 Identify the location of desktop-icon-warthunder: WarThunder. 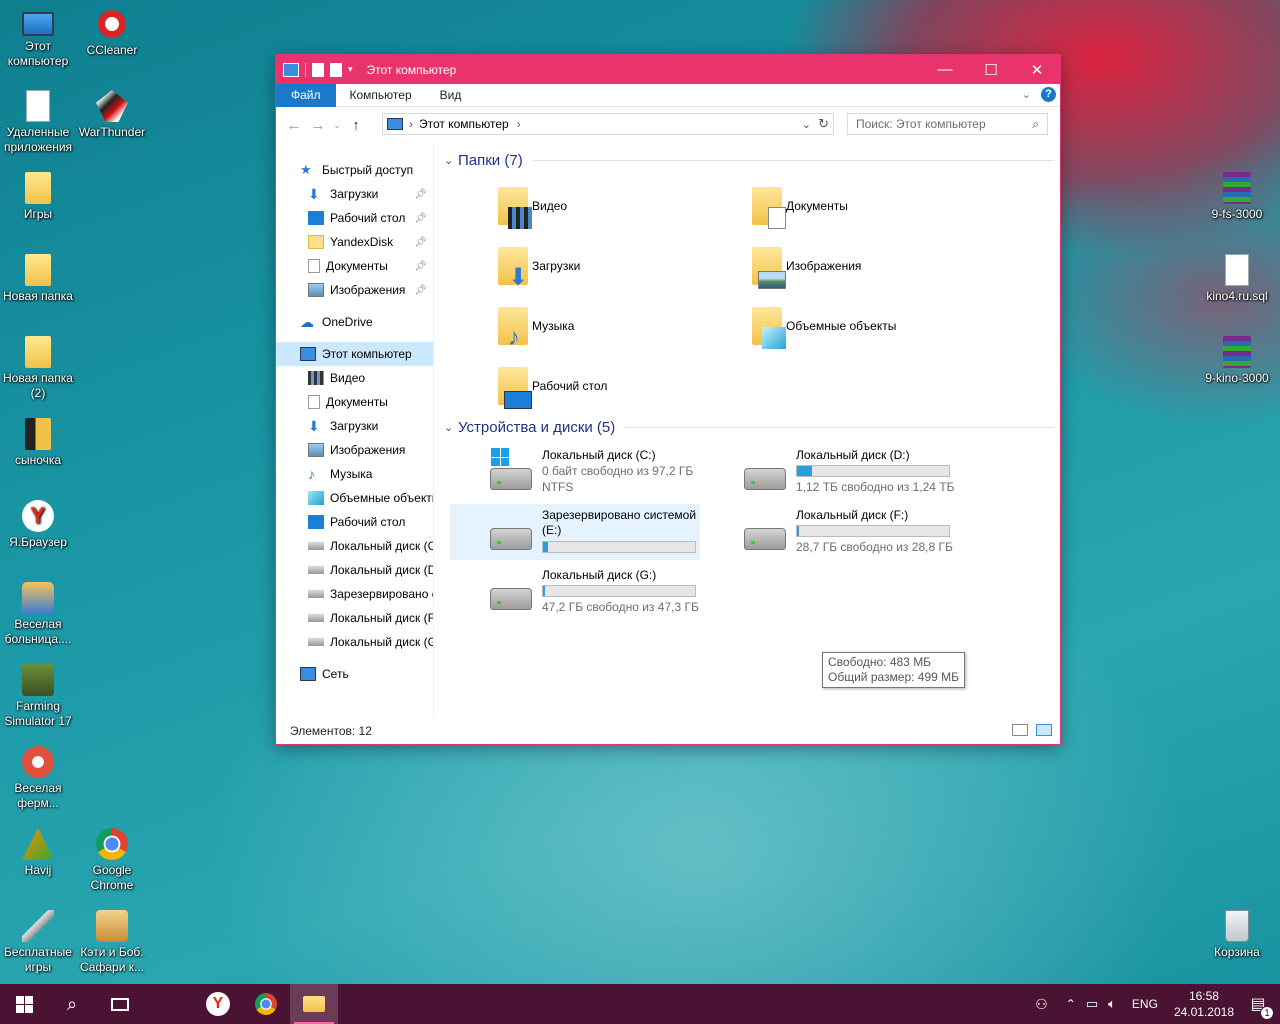
(112, 115).